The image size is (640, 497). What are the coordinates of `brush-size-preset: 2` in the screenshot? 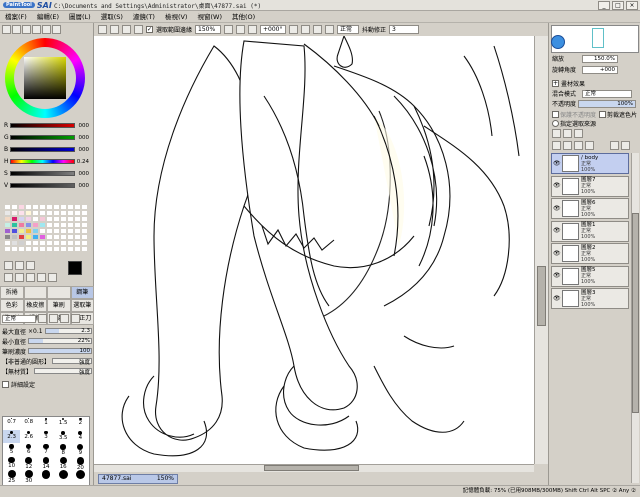 It's located at (80, 423).